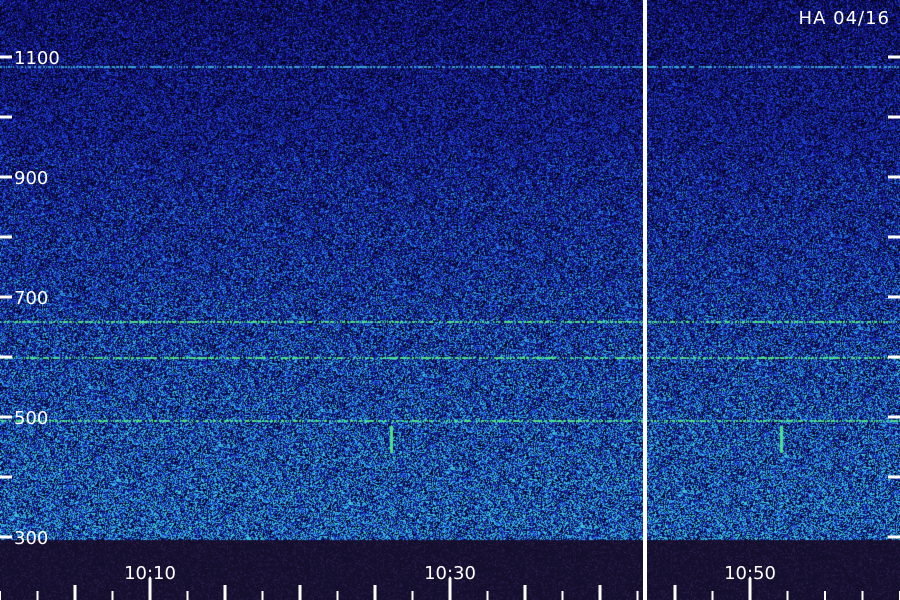 Image resolution: width=900 pixels, height=600 pixels. Describe the element at coordinates (31, 418) in the screenshot. I see `y-tick-label-500: 500` at that location.